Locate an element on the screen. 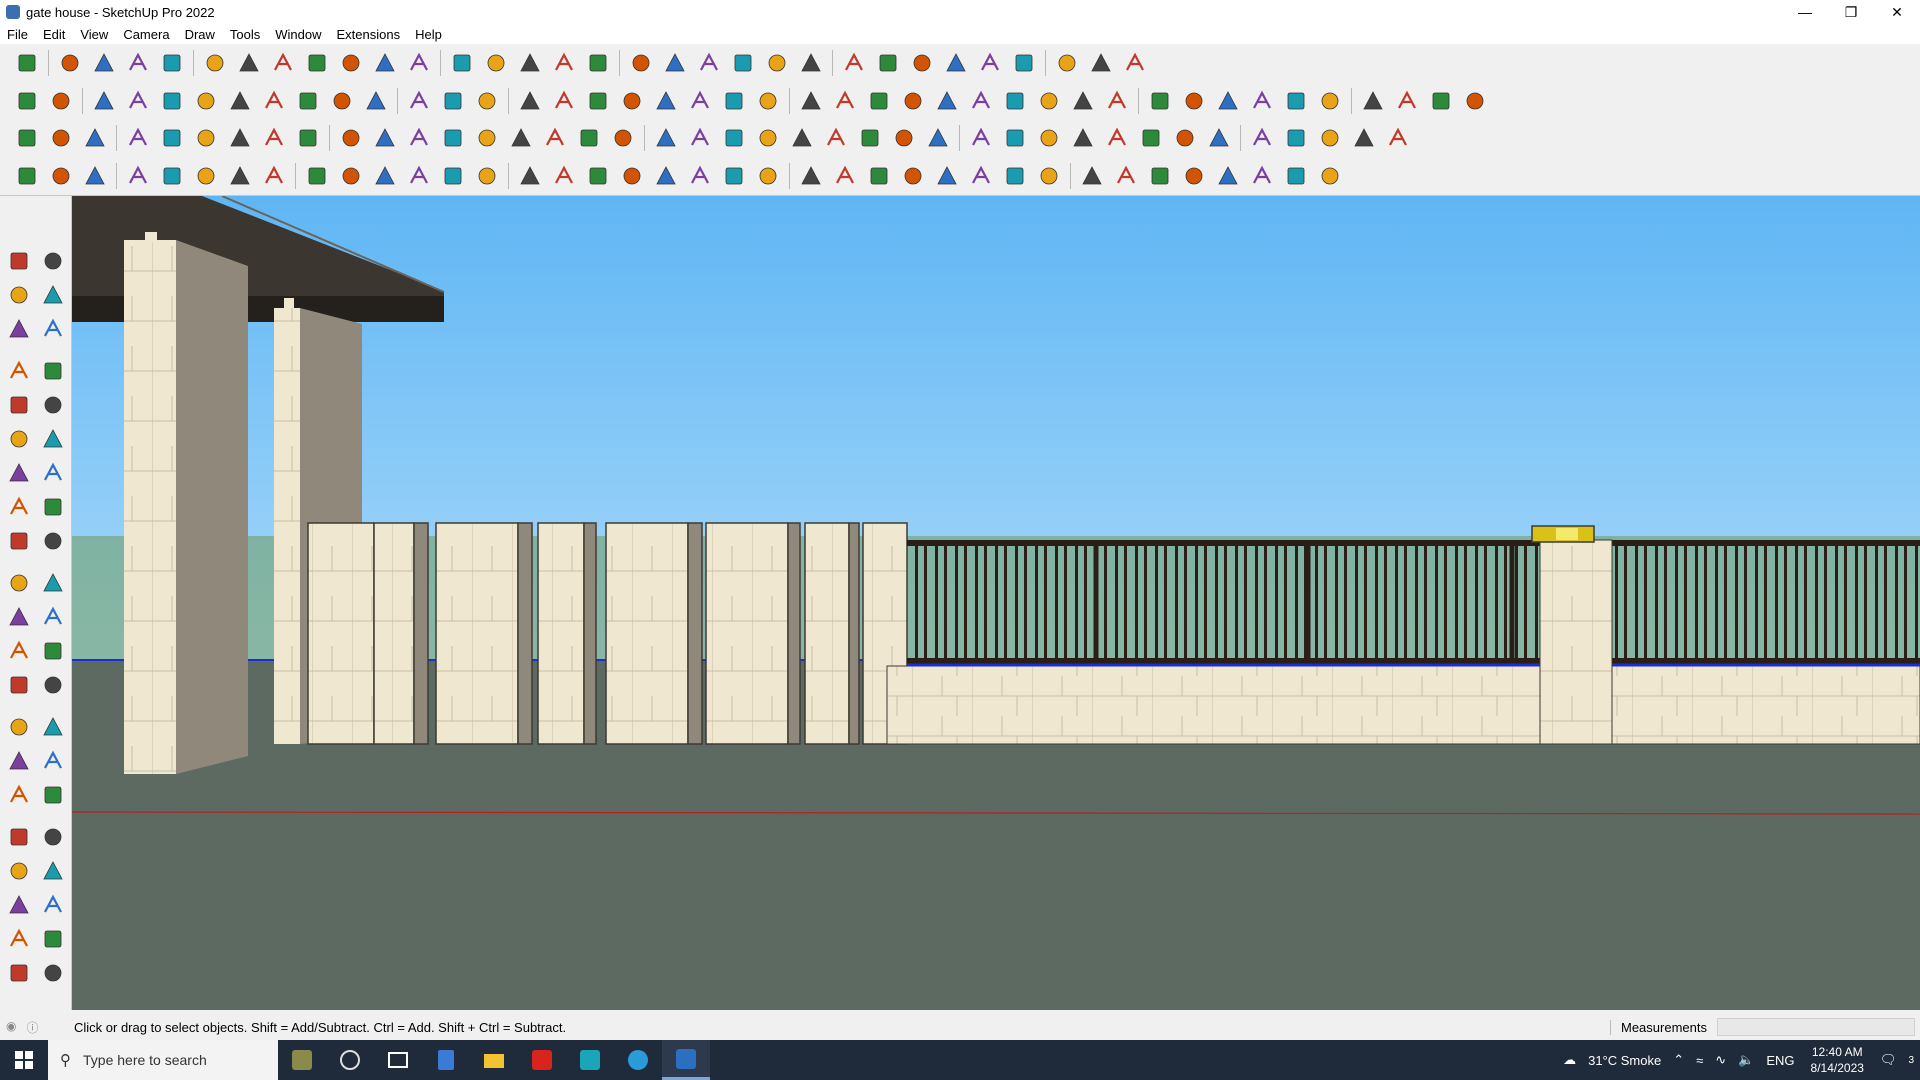 The image size is (1920, 1080). fork-tool-button is located at coordinates (811, 176).